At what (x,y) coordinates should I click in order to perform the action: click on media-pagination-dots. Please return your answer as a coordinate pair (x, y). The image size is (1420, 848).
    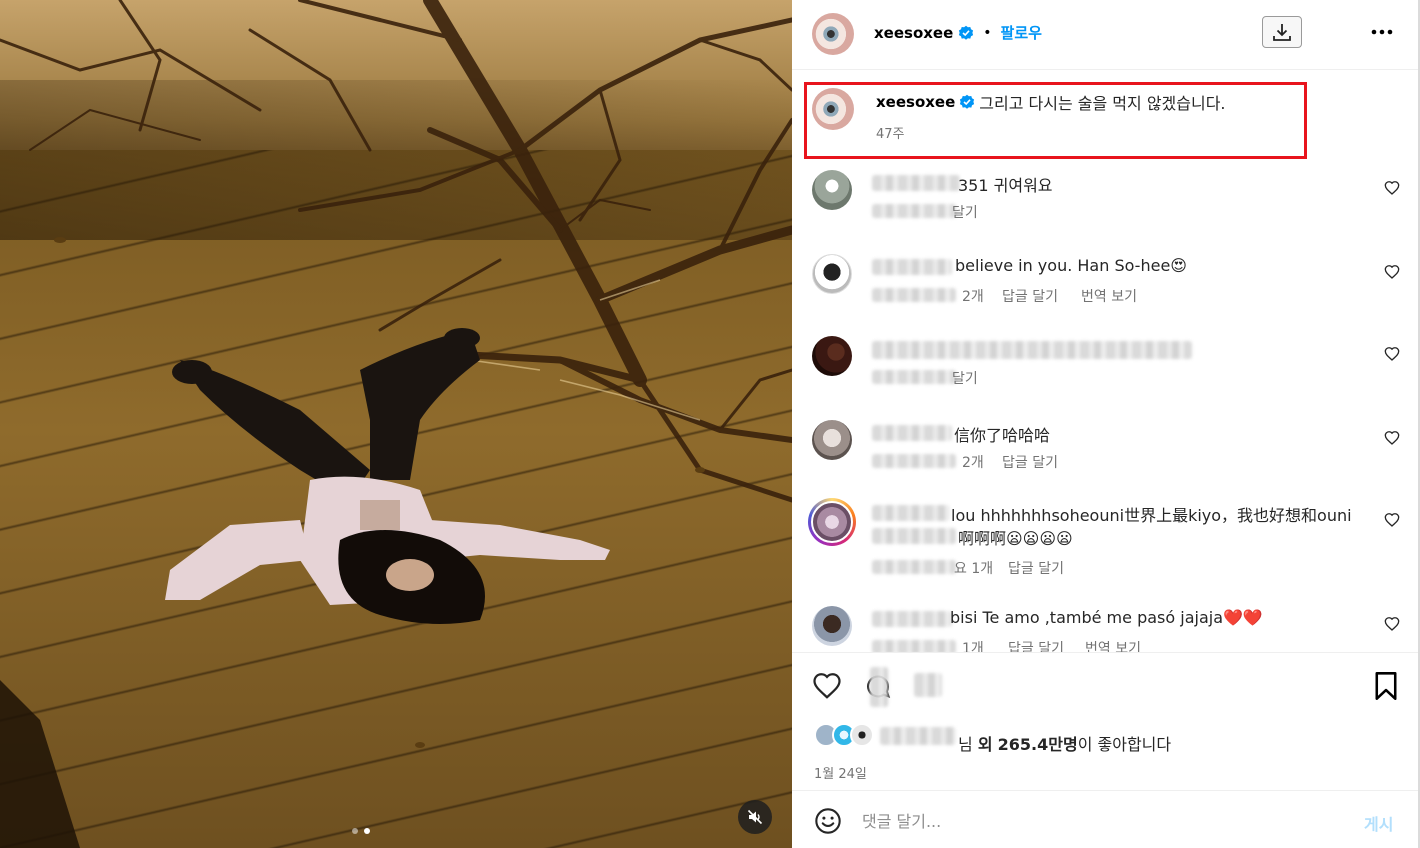
    Looking at the image, I should click on (361, 831).